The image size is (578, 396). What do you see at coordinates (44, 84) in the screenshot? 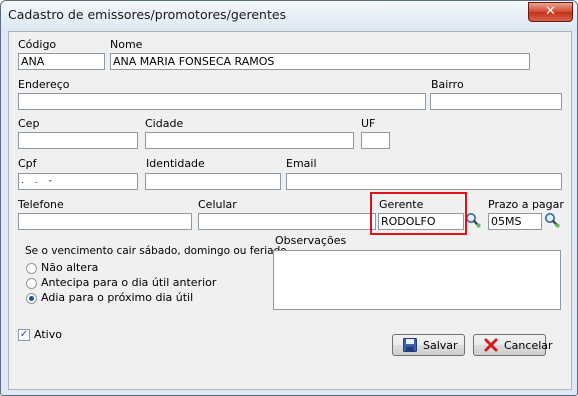
I see `endereco-label: Endereço` at bounding box center [44, 84].